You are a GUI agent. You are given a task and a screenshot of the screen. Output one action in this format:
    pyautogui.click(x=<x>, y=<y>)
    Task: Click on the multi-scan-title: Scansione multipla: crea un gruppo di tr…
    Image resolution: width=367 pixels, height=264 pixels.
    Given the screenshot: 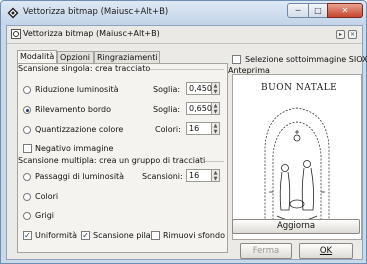 What is the action you would take?
    pyautogui.click(x=112, y=160)
    